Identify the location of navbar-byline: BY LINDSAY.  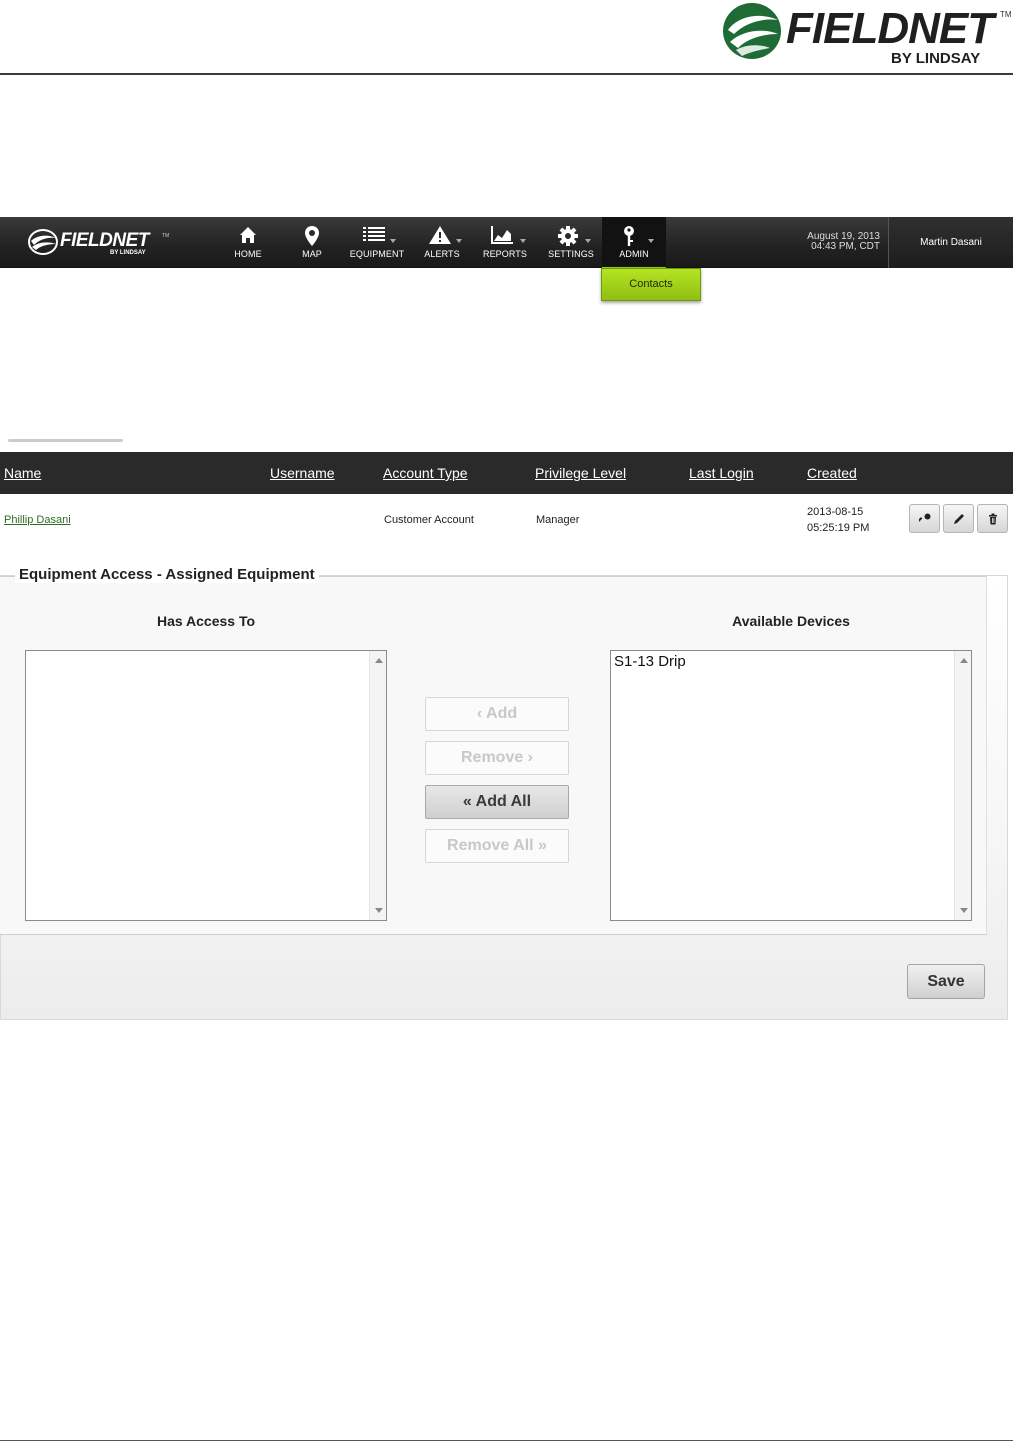
(128, 253).